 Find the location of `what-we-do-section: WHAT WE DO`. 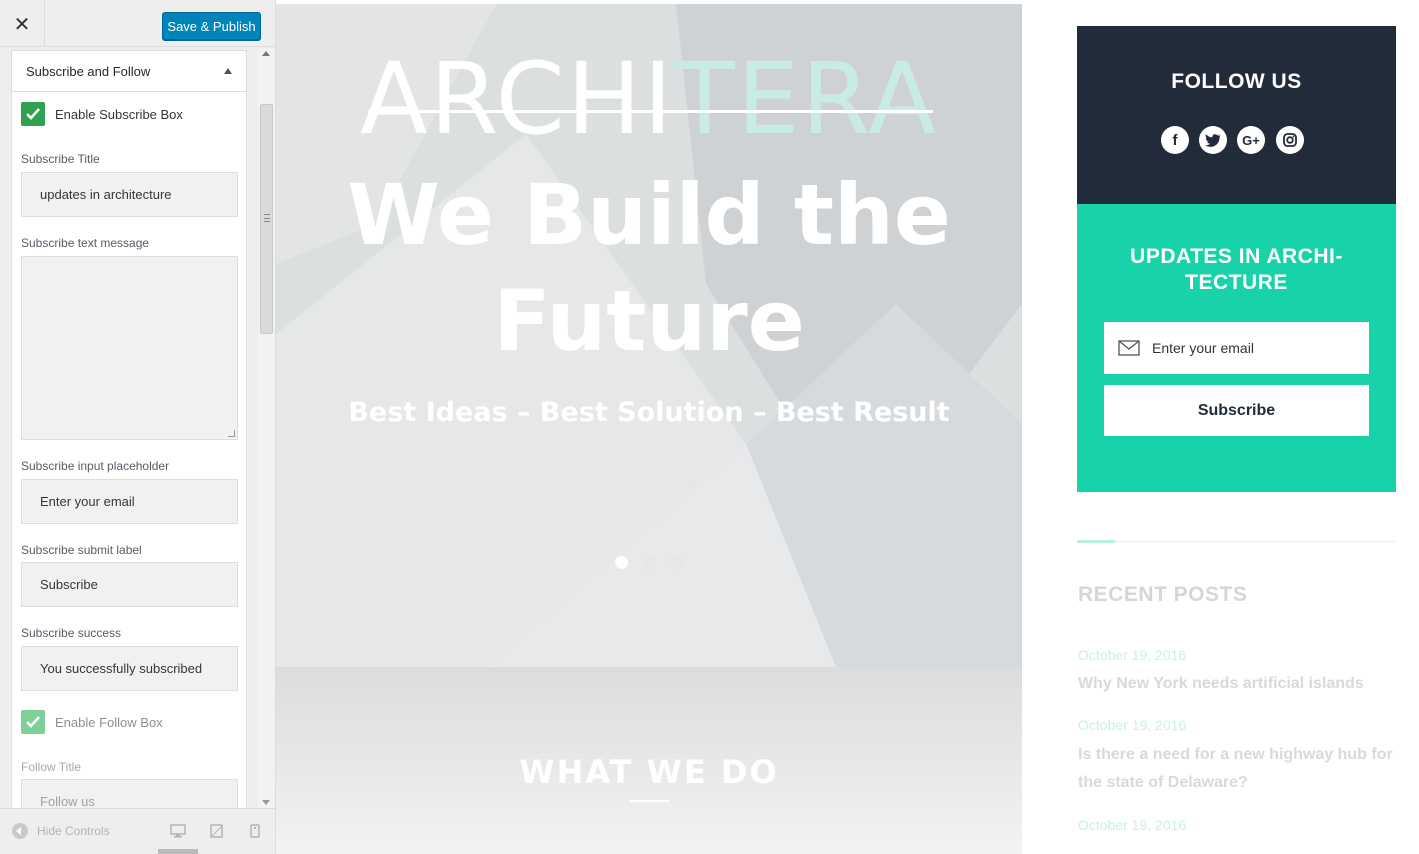

what-we-do-section: WHAT WE DO is located at coordinates (649, 760).